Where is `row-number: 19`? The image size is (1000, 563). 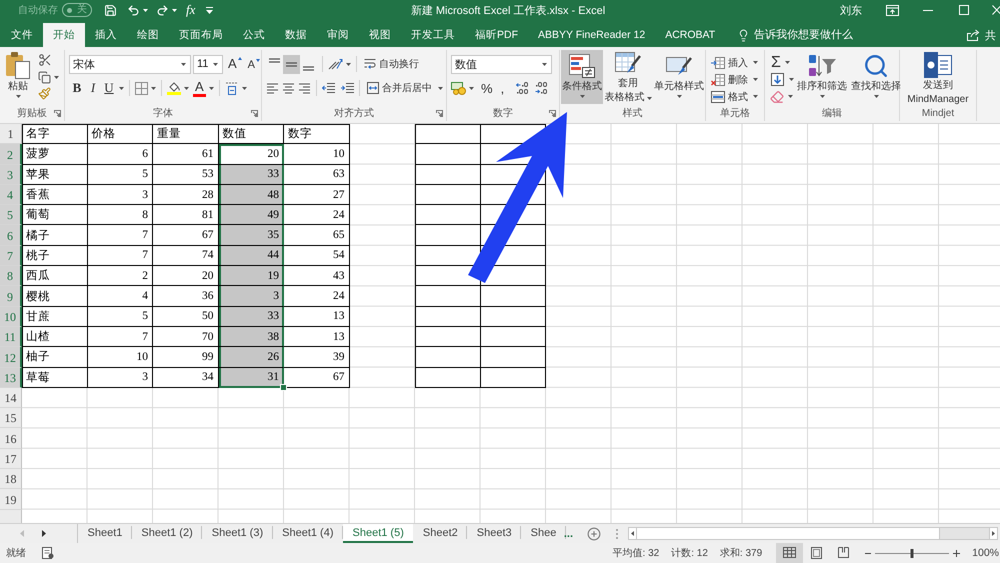 row-number: 19 is located at coordinates (11, 499).